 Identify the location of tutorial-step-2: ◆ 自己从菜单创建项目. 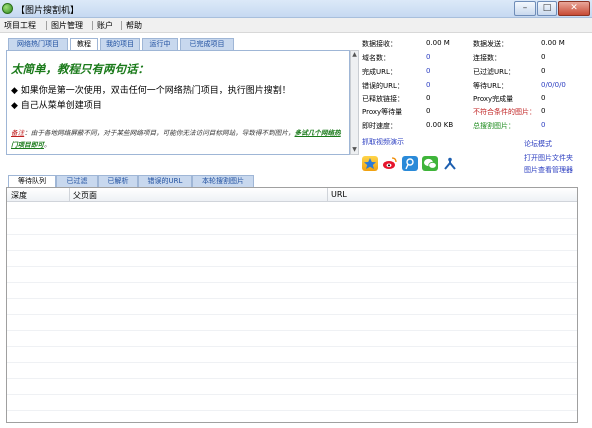
(56, 106).